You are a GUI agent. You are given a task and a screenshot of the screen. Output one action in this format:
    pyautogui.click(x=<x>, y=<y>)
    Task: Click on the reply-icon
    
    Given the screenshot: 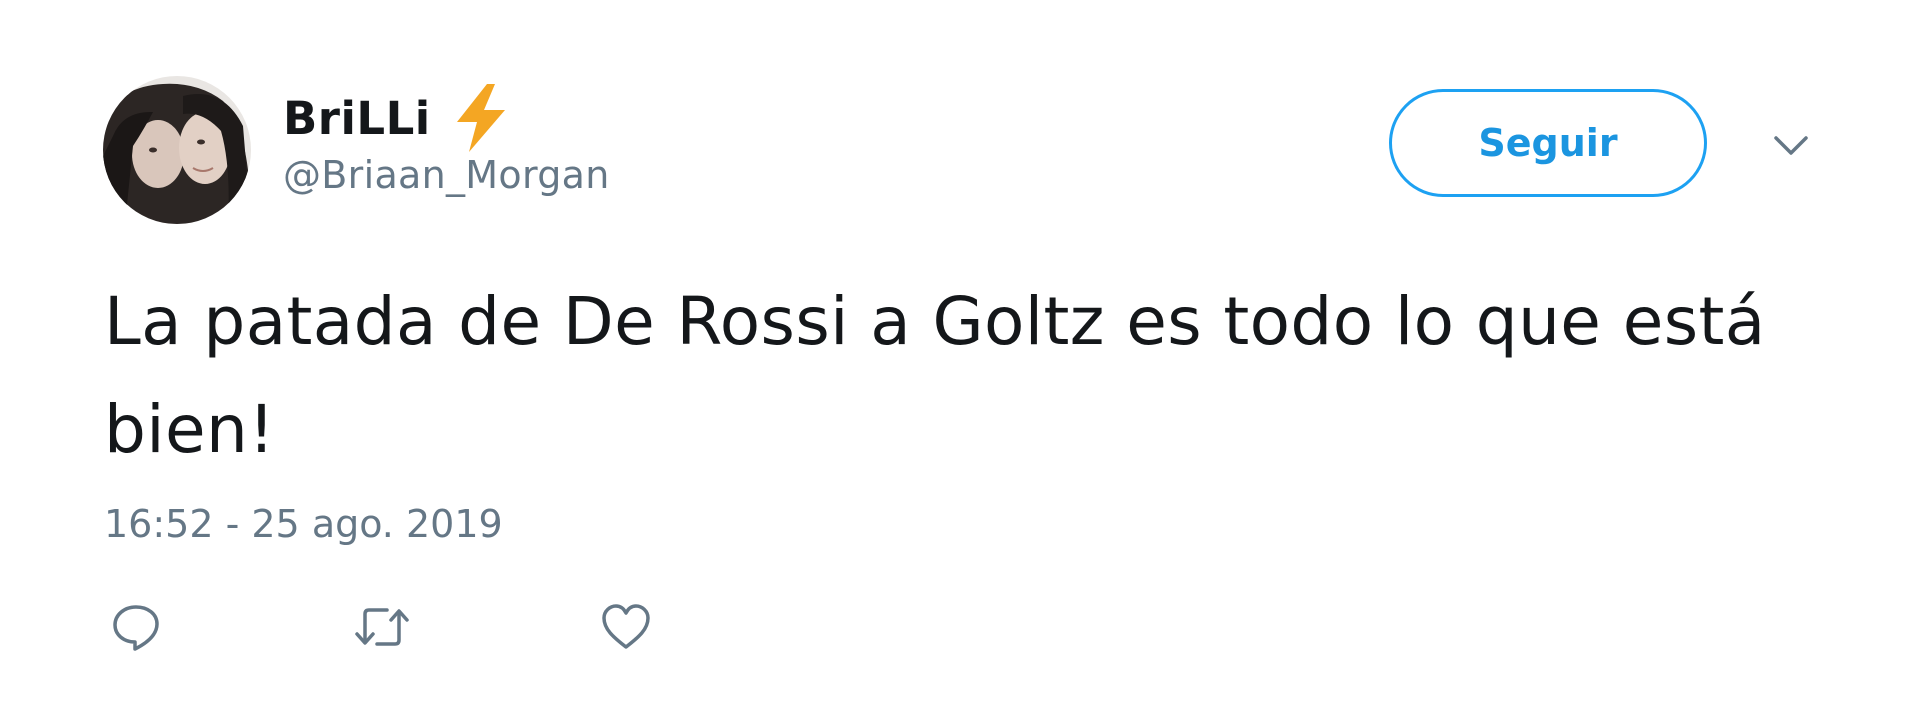 What is the action you would take?
    pyautogui.click(x=136, y=629)
    